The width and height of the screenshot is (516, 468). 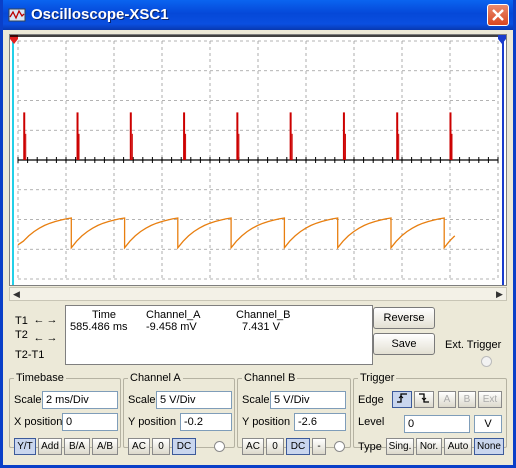 What do you see at coordinates (488, 424) in the screenshot?
I see `trigger-level-unit: V` at bounding box center [488, 424].